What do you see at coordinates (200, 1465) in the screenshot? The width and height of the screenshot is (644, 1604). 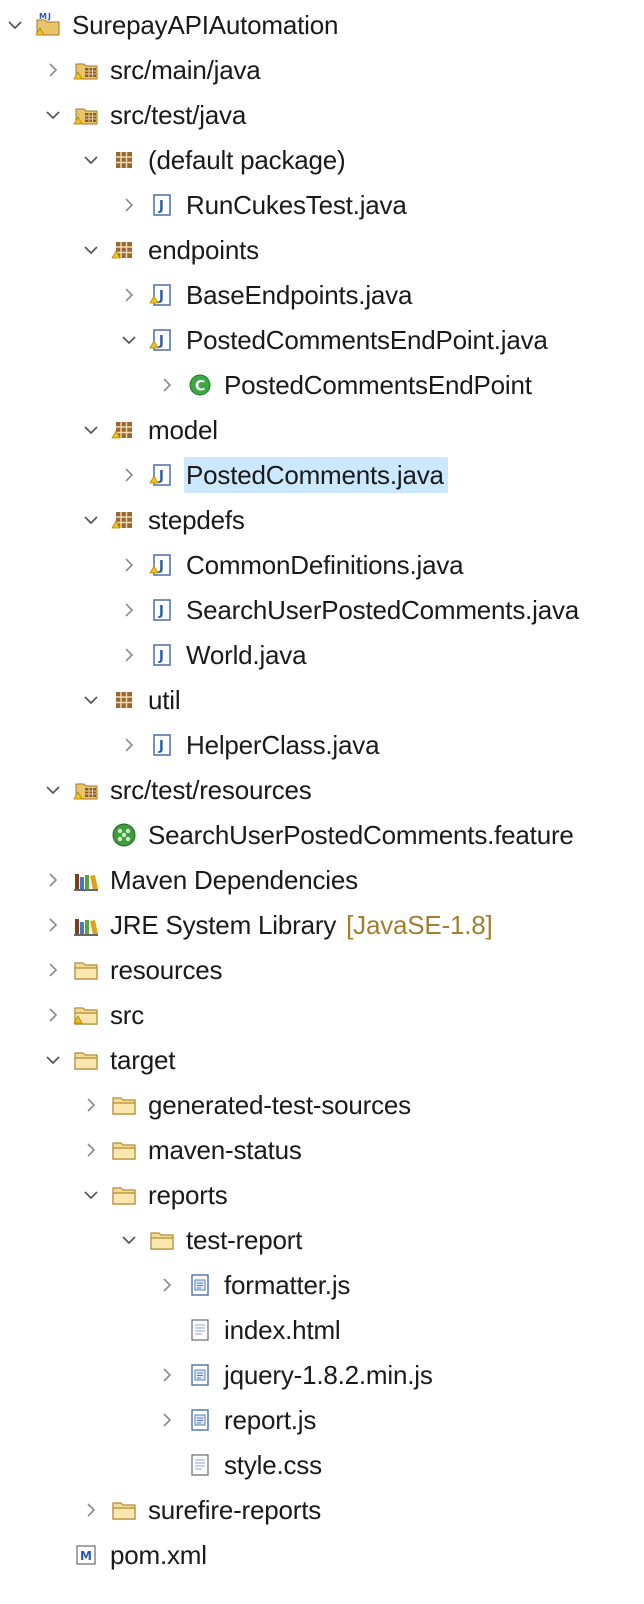 I see `text-file-icon` at bounding box center [200, 1465].